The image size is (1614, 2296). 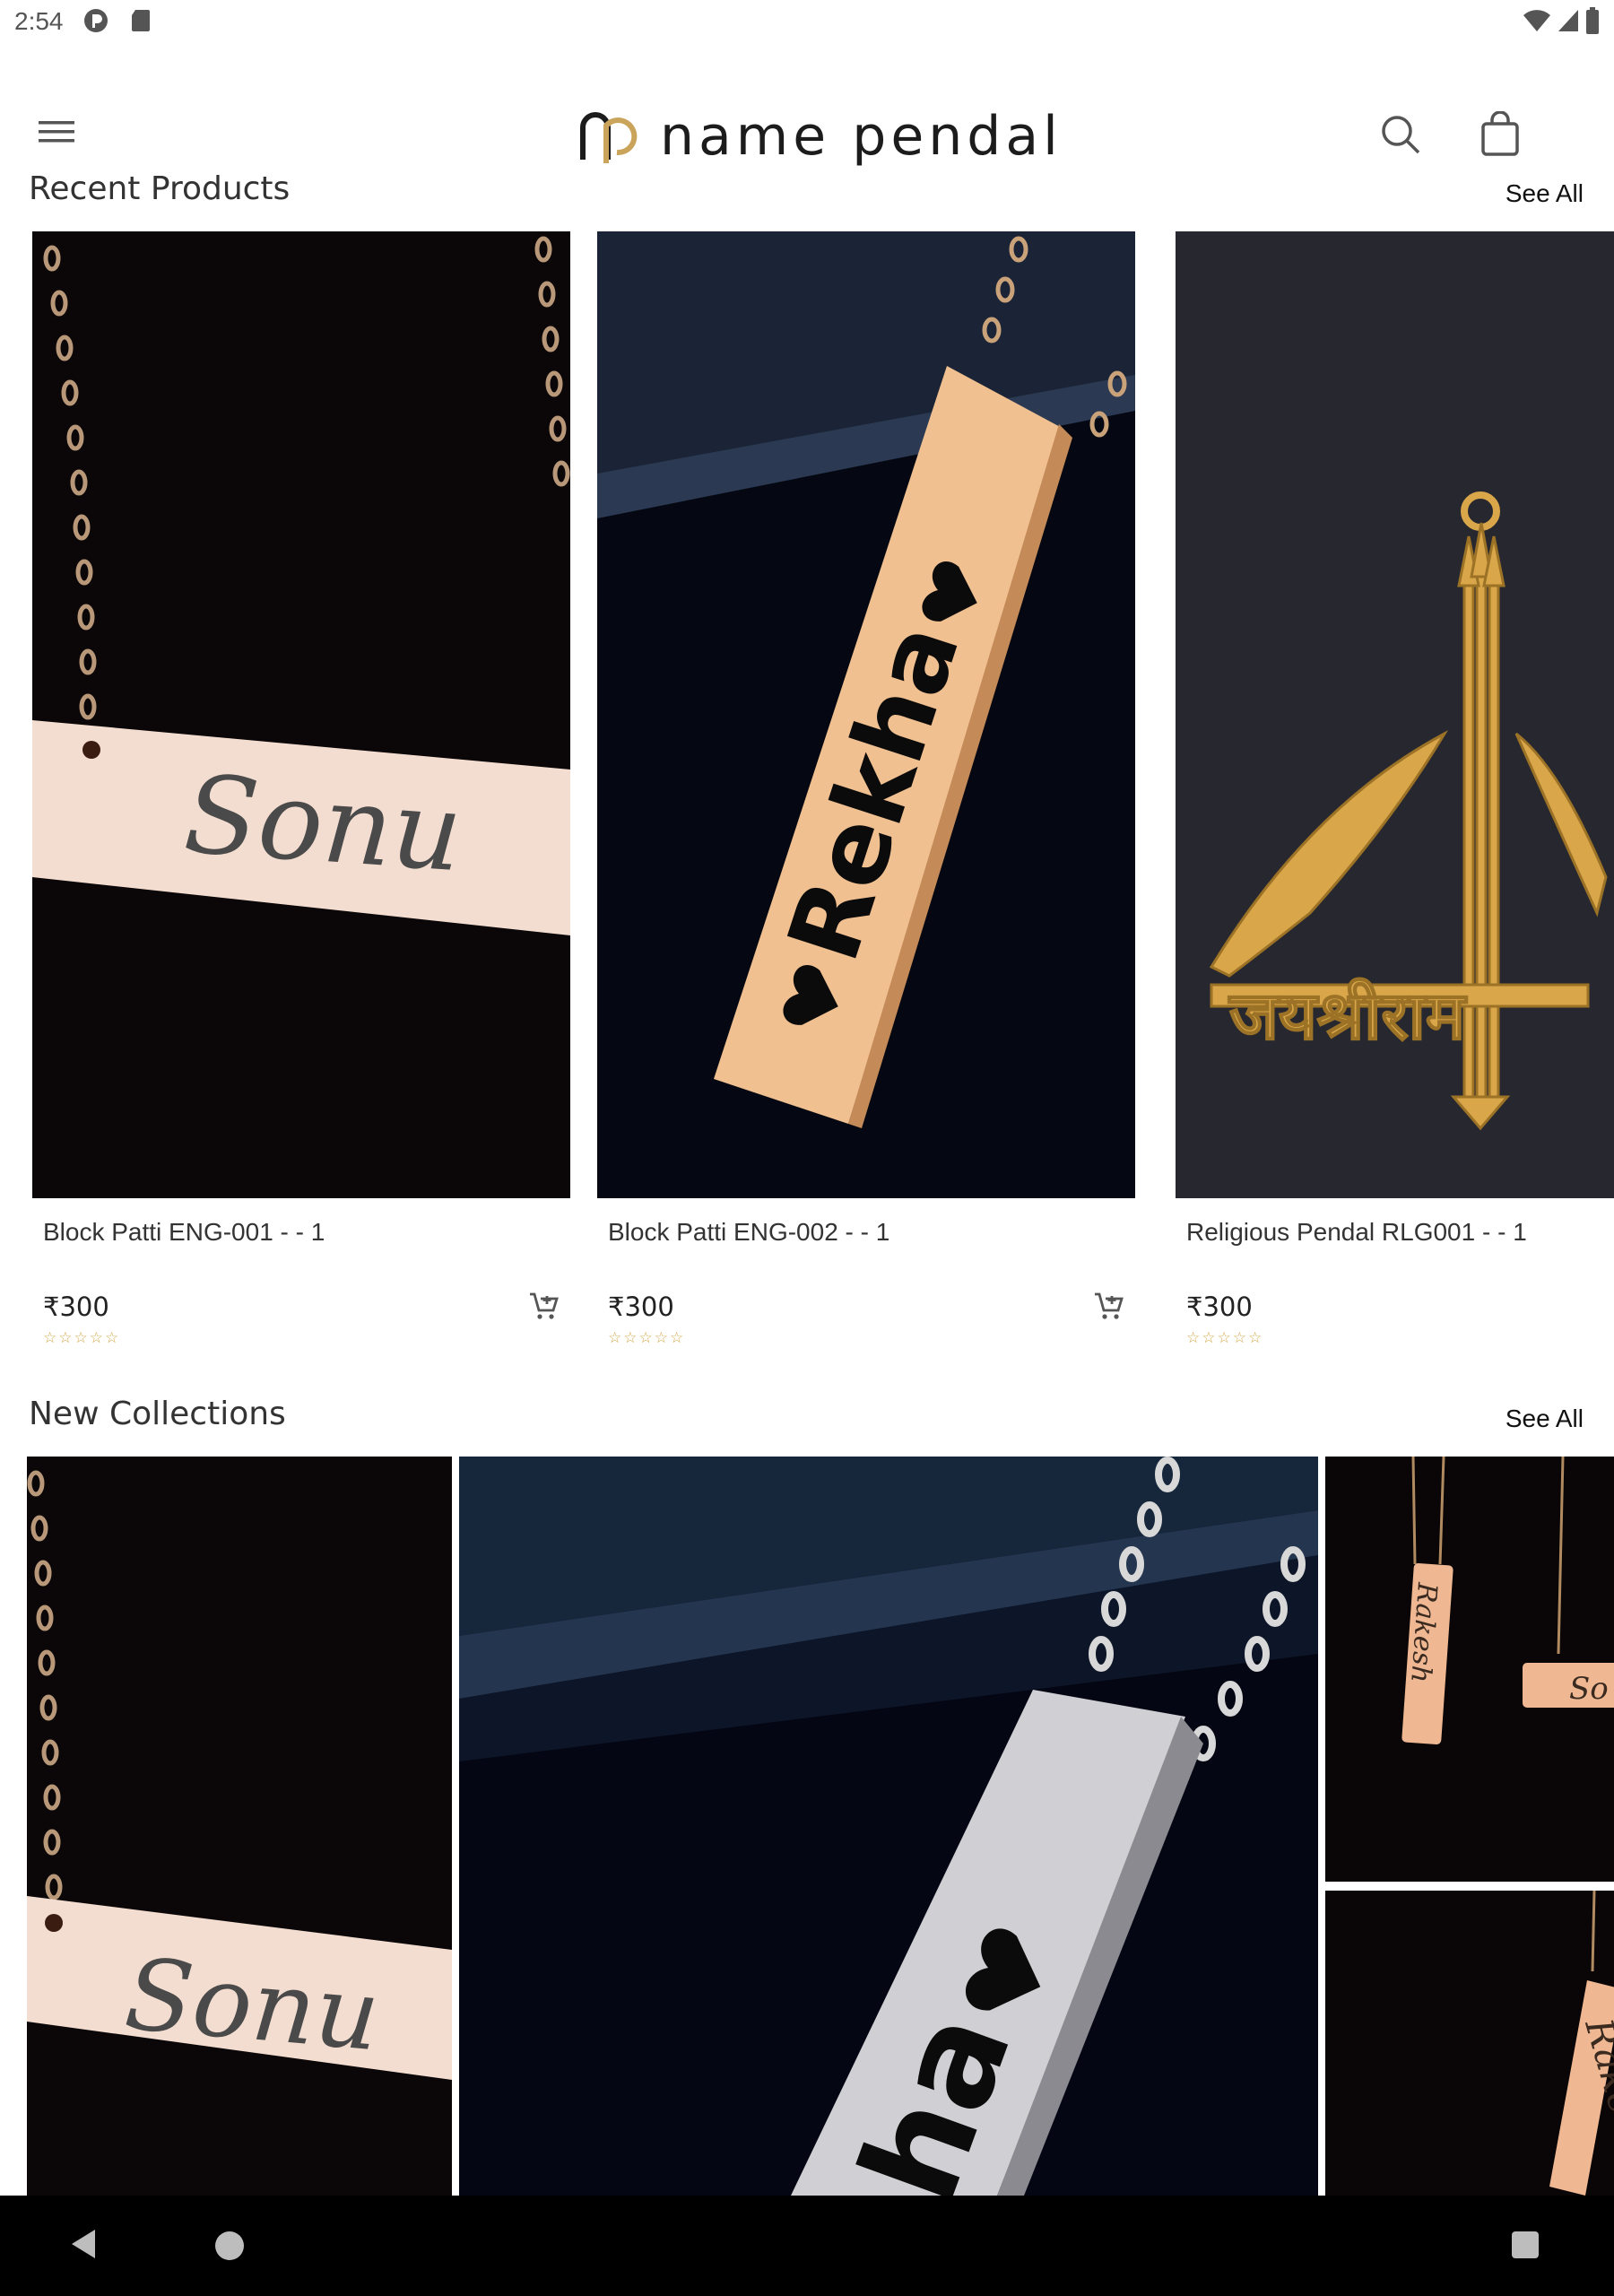 I want to click on collection-tile: Rakesh So, so click(x=1469, y=1669).